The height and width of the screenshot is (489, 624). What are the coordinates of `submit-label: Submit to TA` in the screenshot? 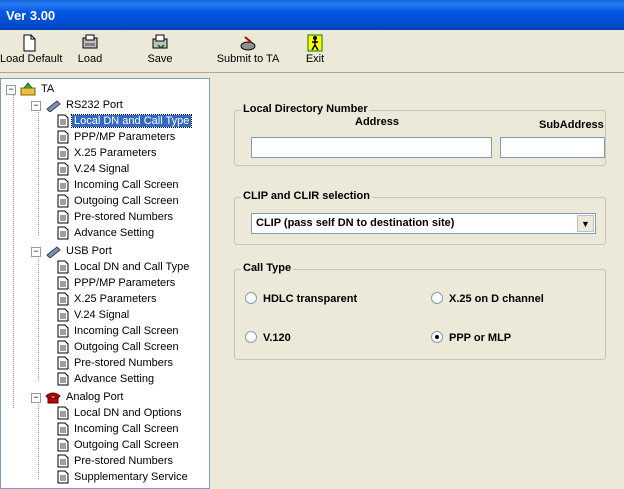 It's located at (248, 59).